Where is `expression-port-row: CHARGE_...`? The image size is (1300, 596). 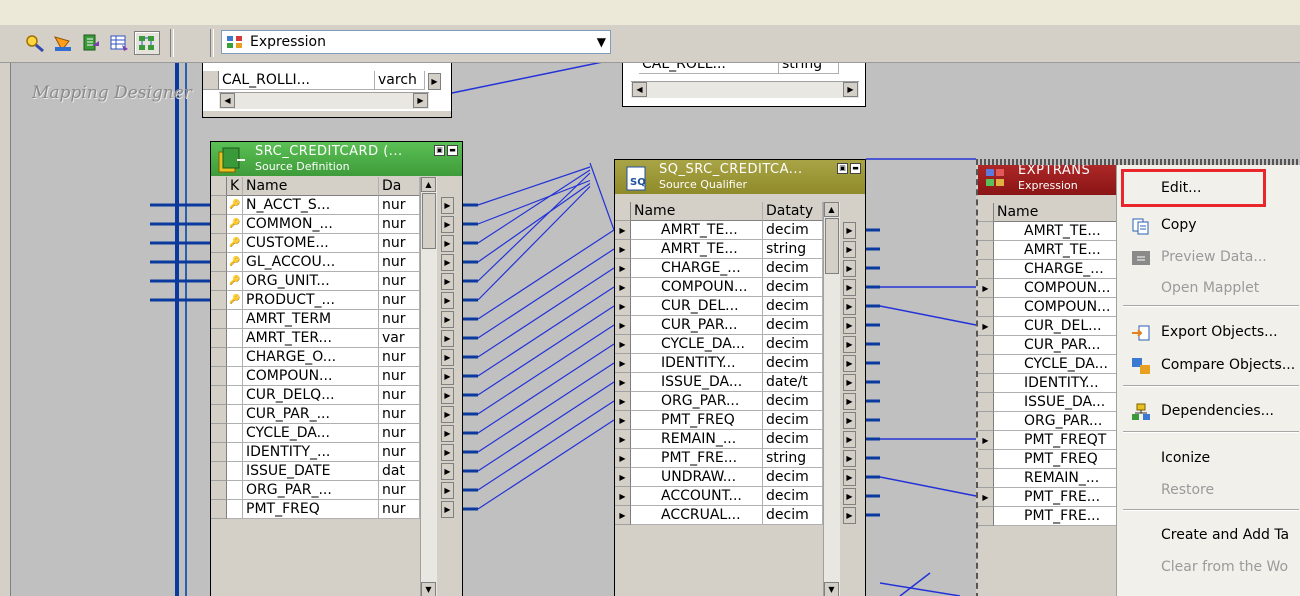 expression-port-row: CHARGE_... is located at coordinates (1048, 269).